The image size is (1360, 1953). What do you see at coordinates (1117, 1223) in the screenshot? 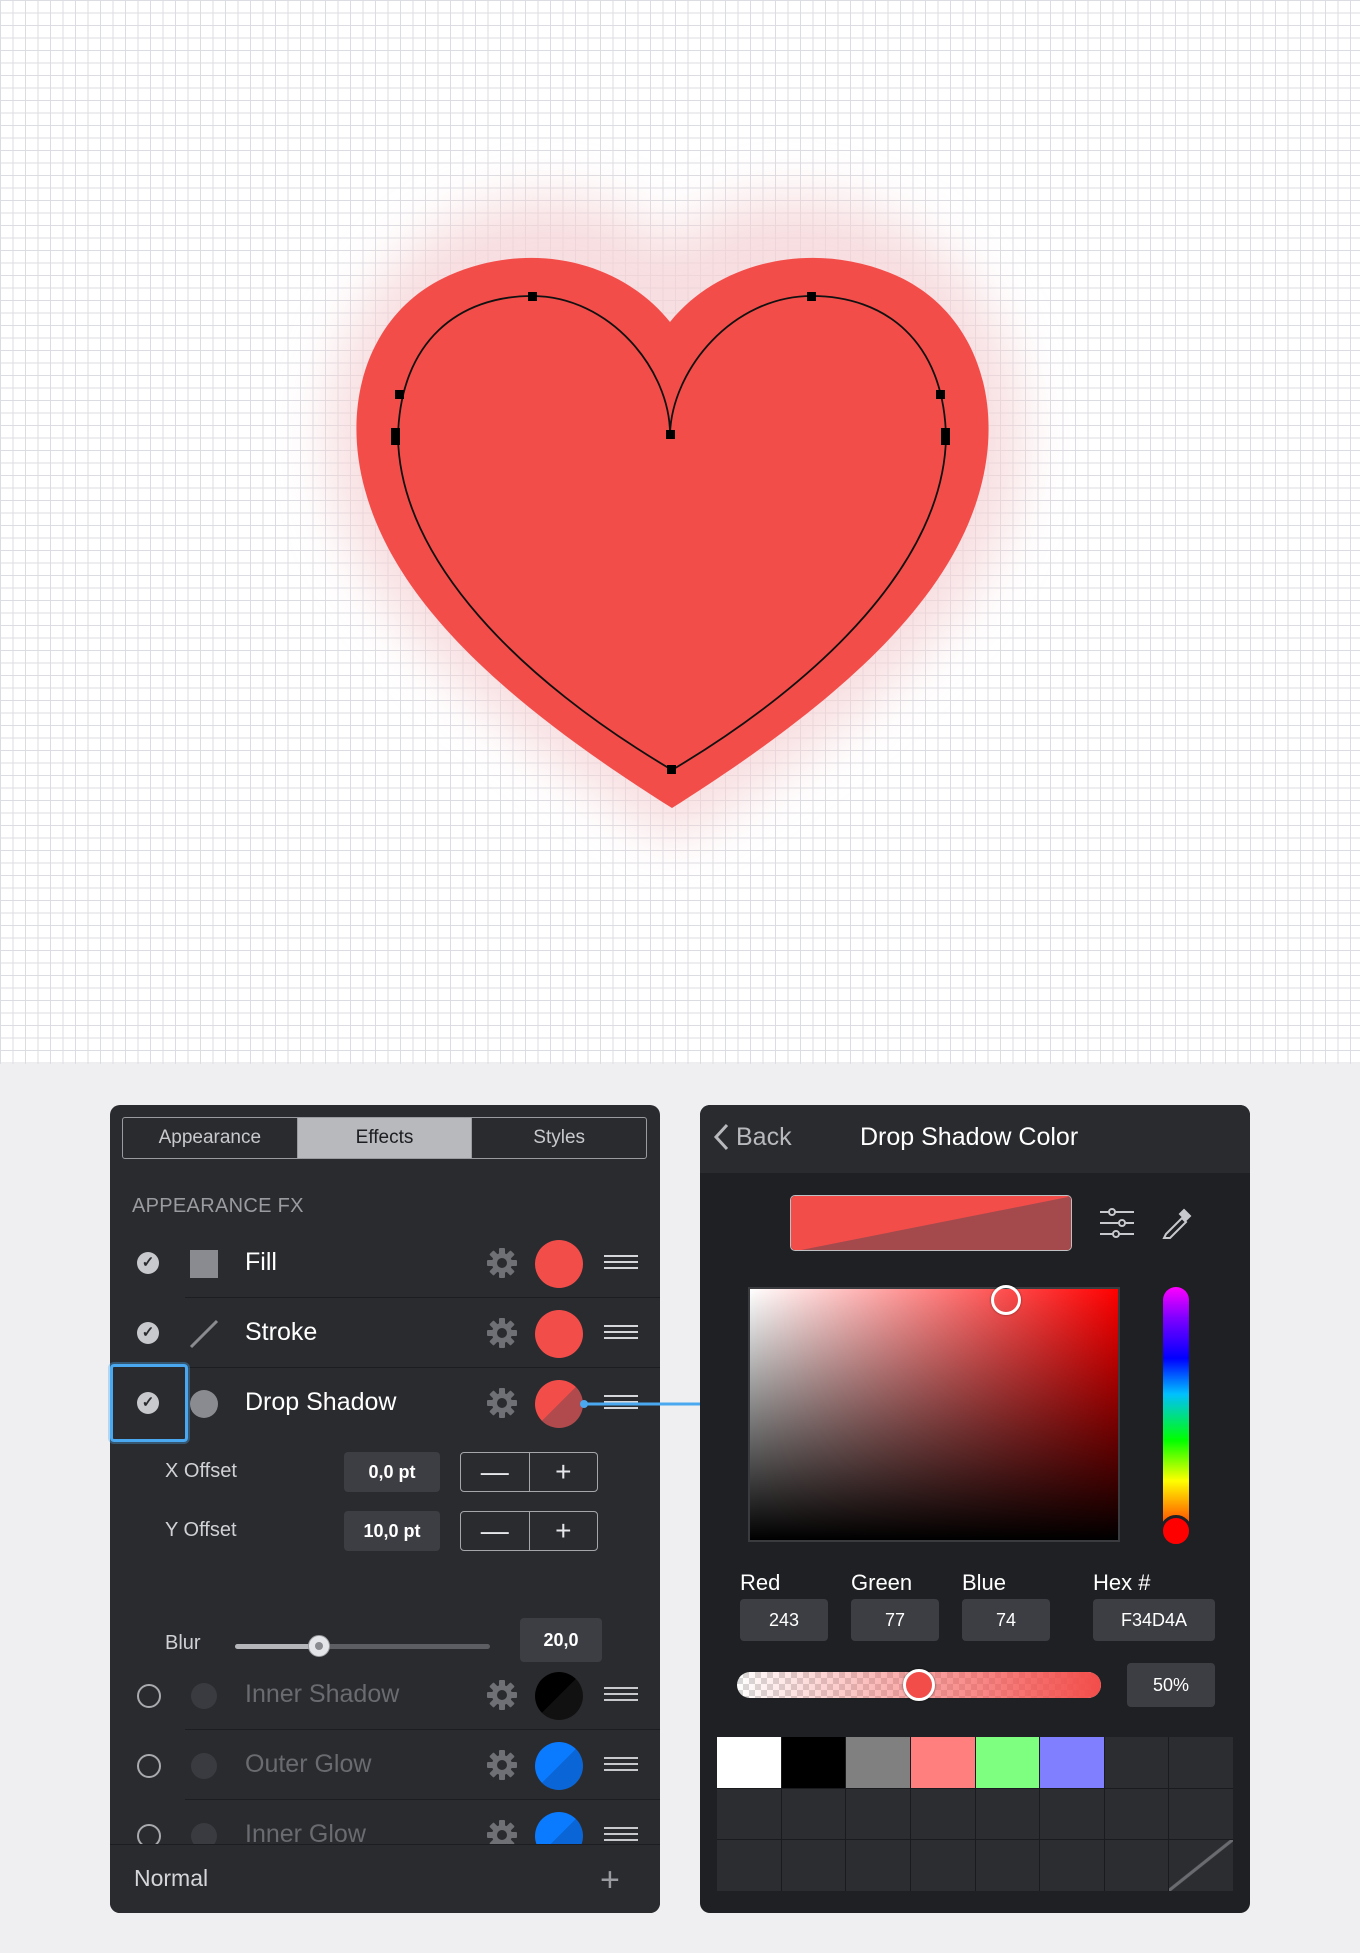
I see `sliders-icon` at bounding box center [1117, 1223].